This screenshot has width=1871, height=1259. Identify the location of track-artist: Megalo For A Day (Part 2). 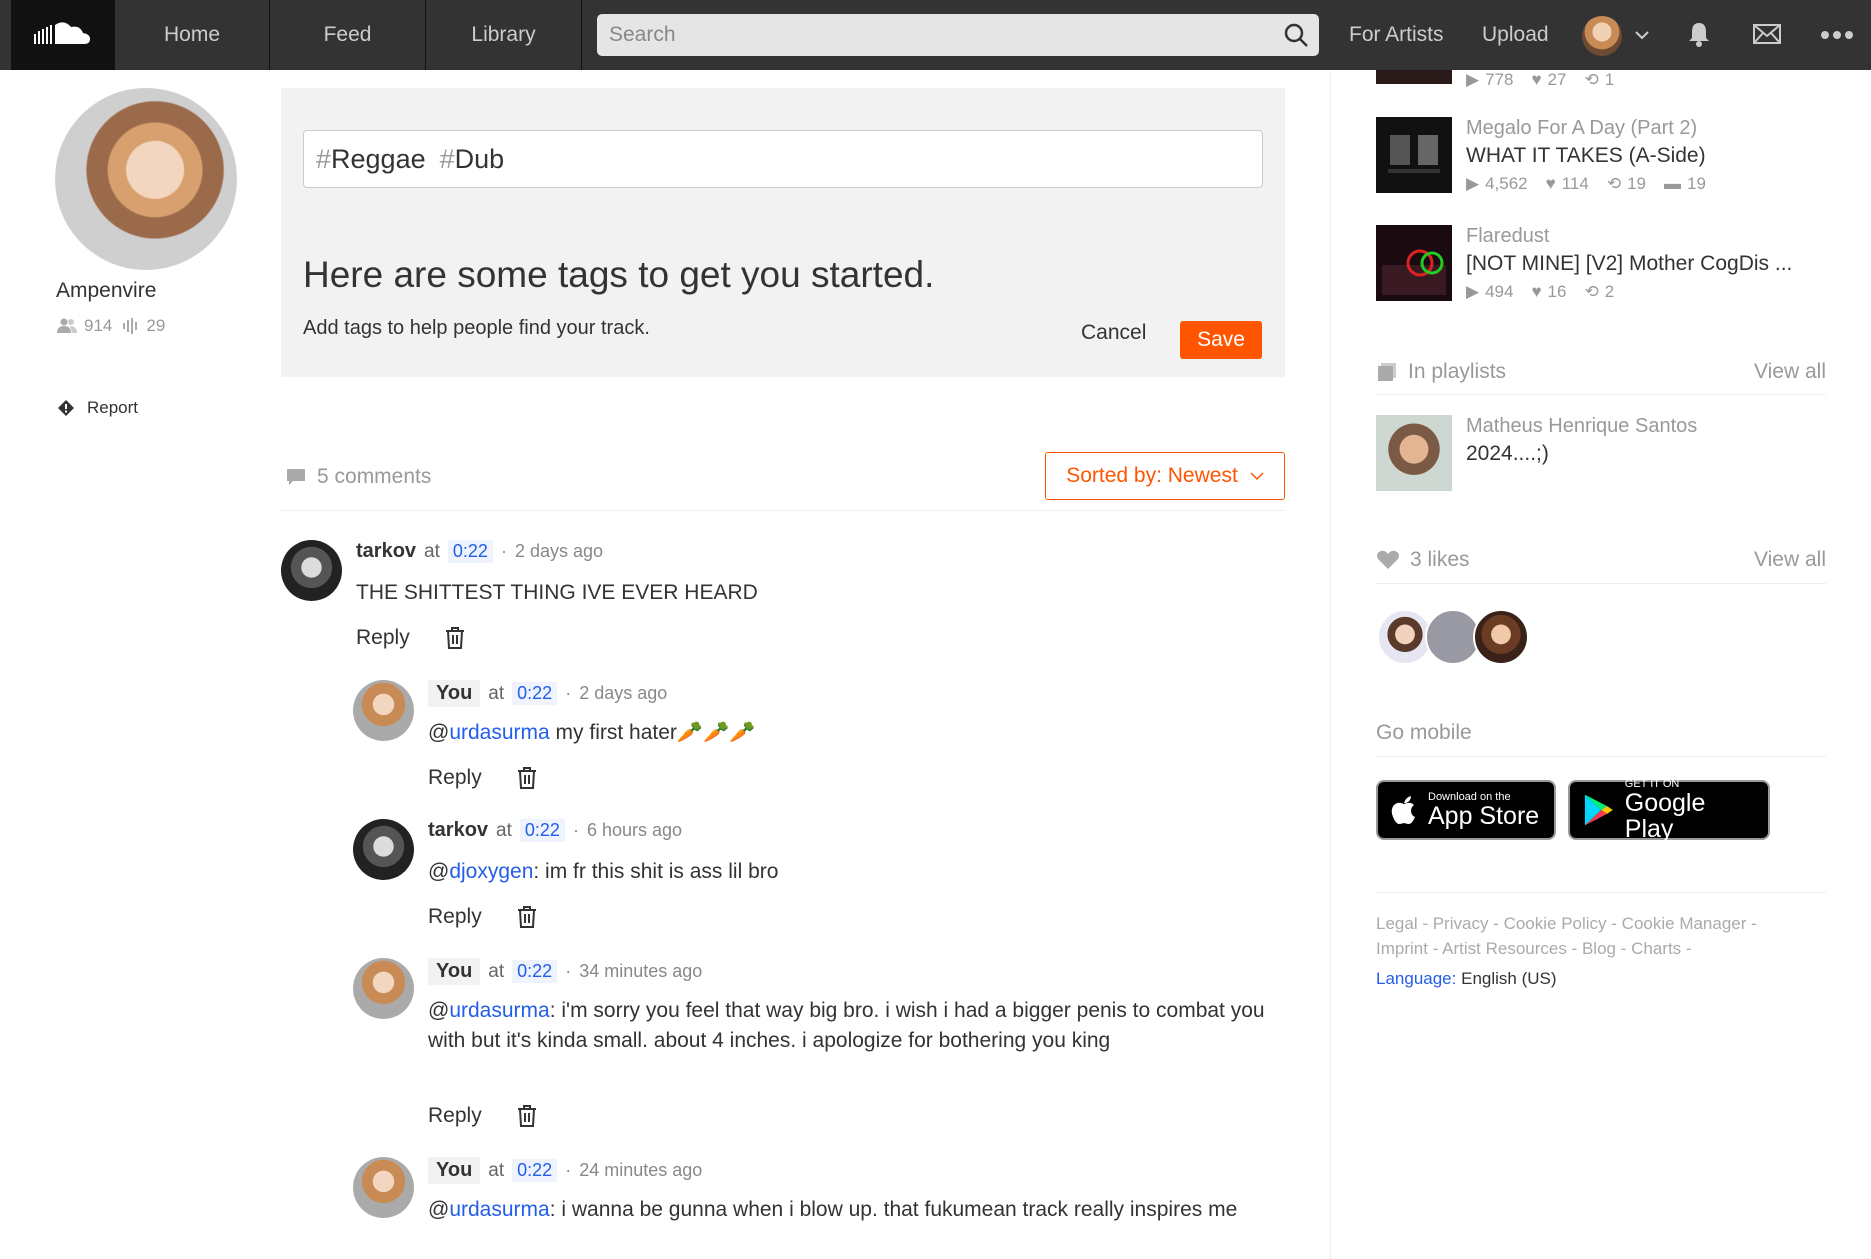
(1581, 128).